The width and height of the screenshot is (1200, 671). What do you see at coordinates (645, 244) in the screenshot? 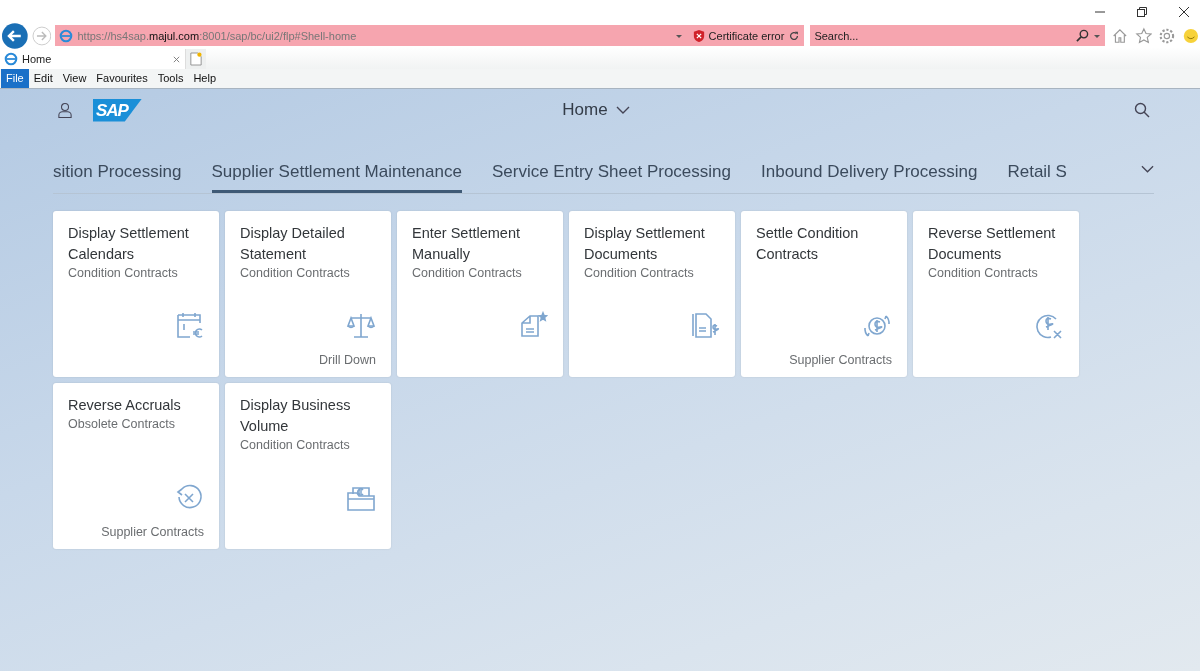
I see `tile-title: Display Settlement Documents` at bounding box center [645, 244].